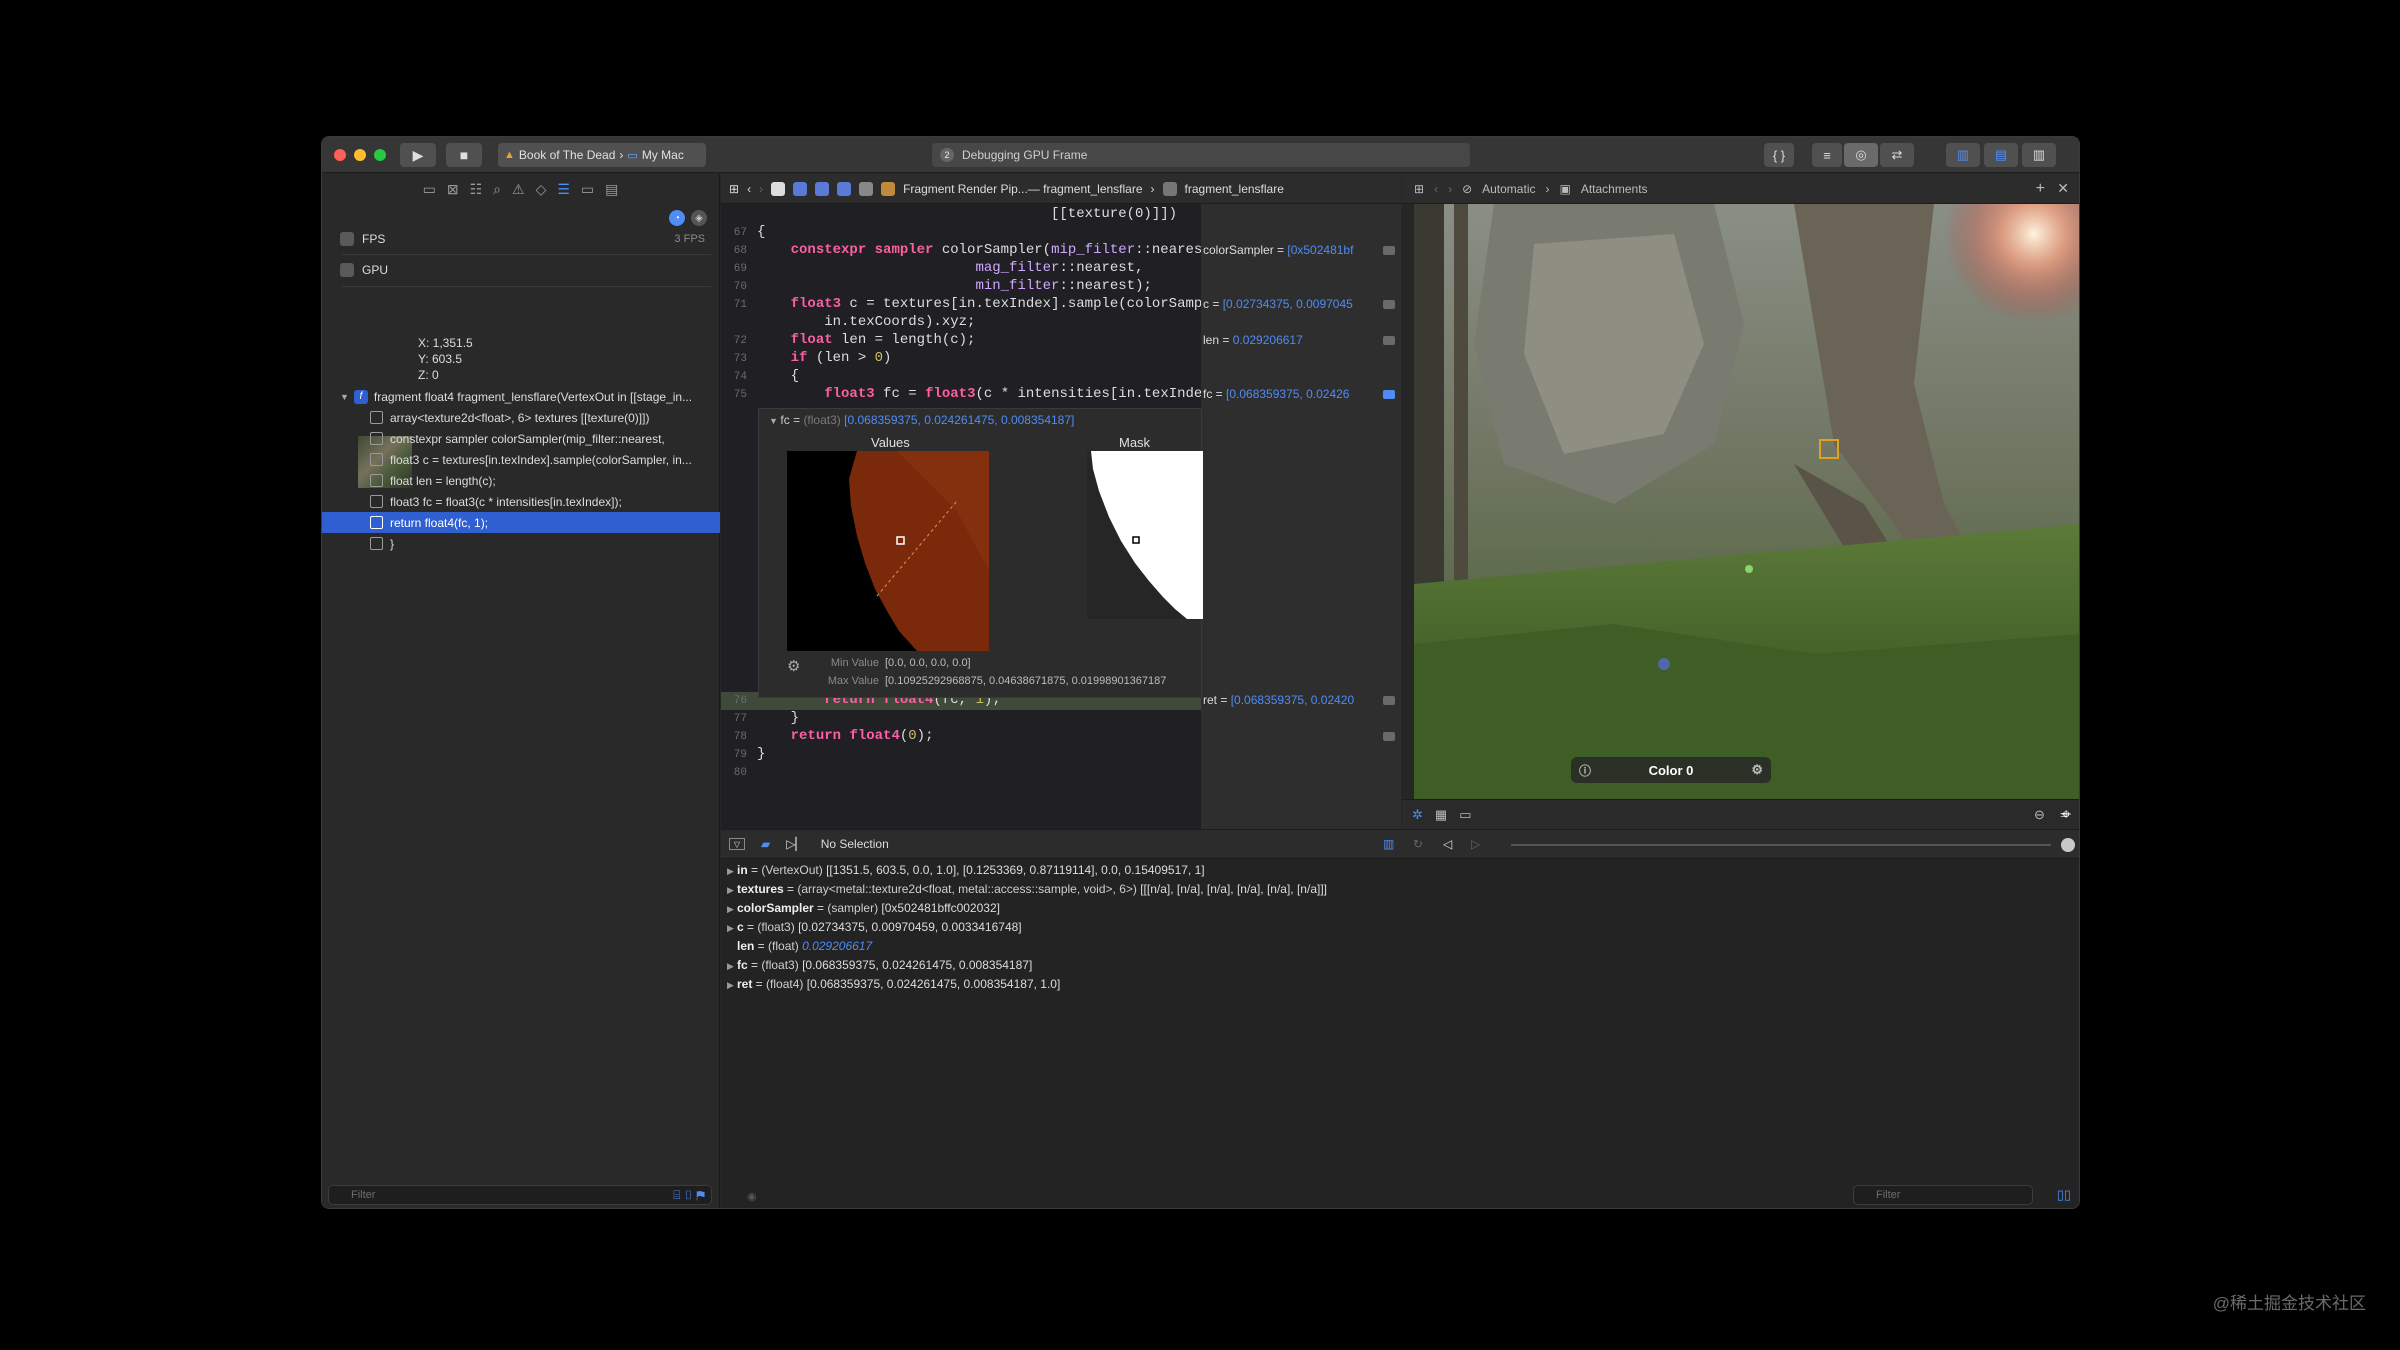  Describe the element at coordinates (1301, 305) in the screenshot. I see `result-c: c = [0.02734375, 0.0097045` at that location.